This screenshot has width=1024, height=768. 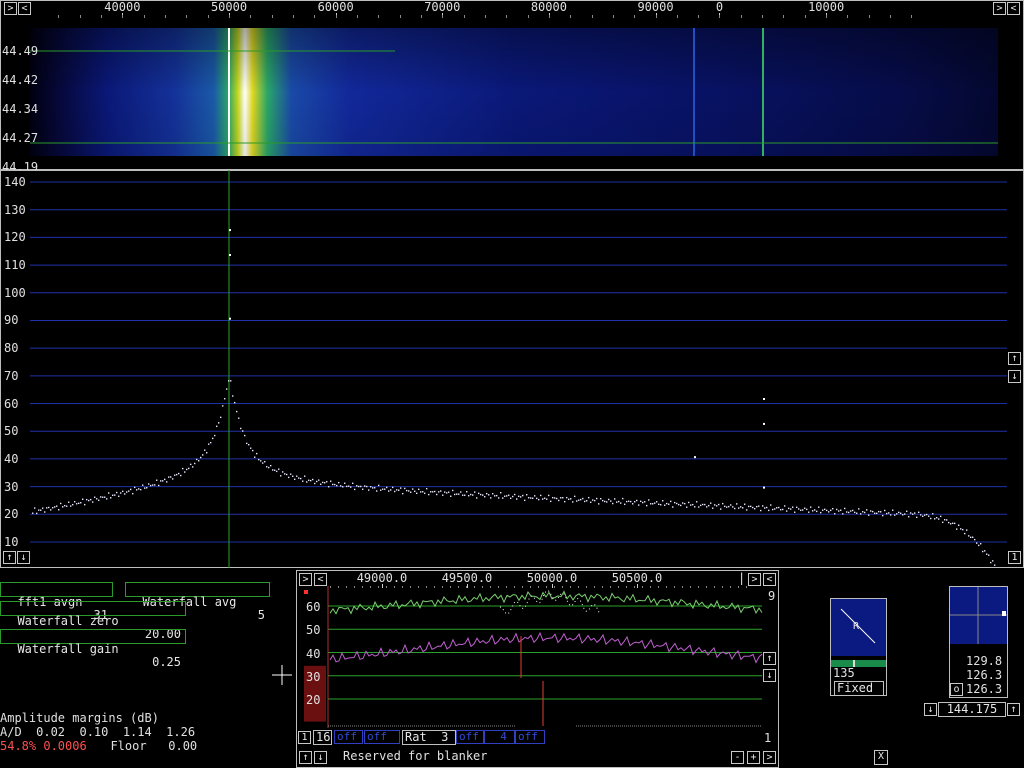 What do you see at coordinates (197, 602) in the screenshot?
I see `waterfall-avg-box: Waterfall avg 5` at bounding box center [197, 602].